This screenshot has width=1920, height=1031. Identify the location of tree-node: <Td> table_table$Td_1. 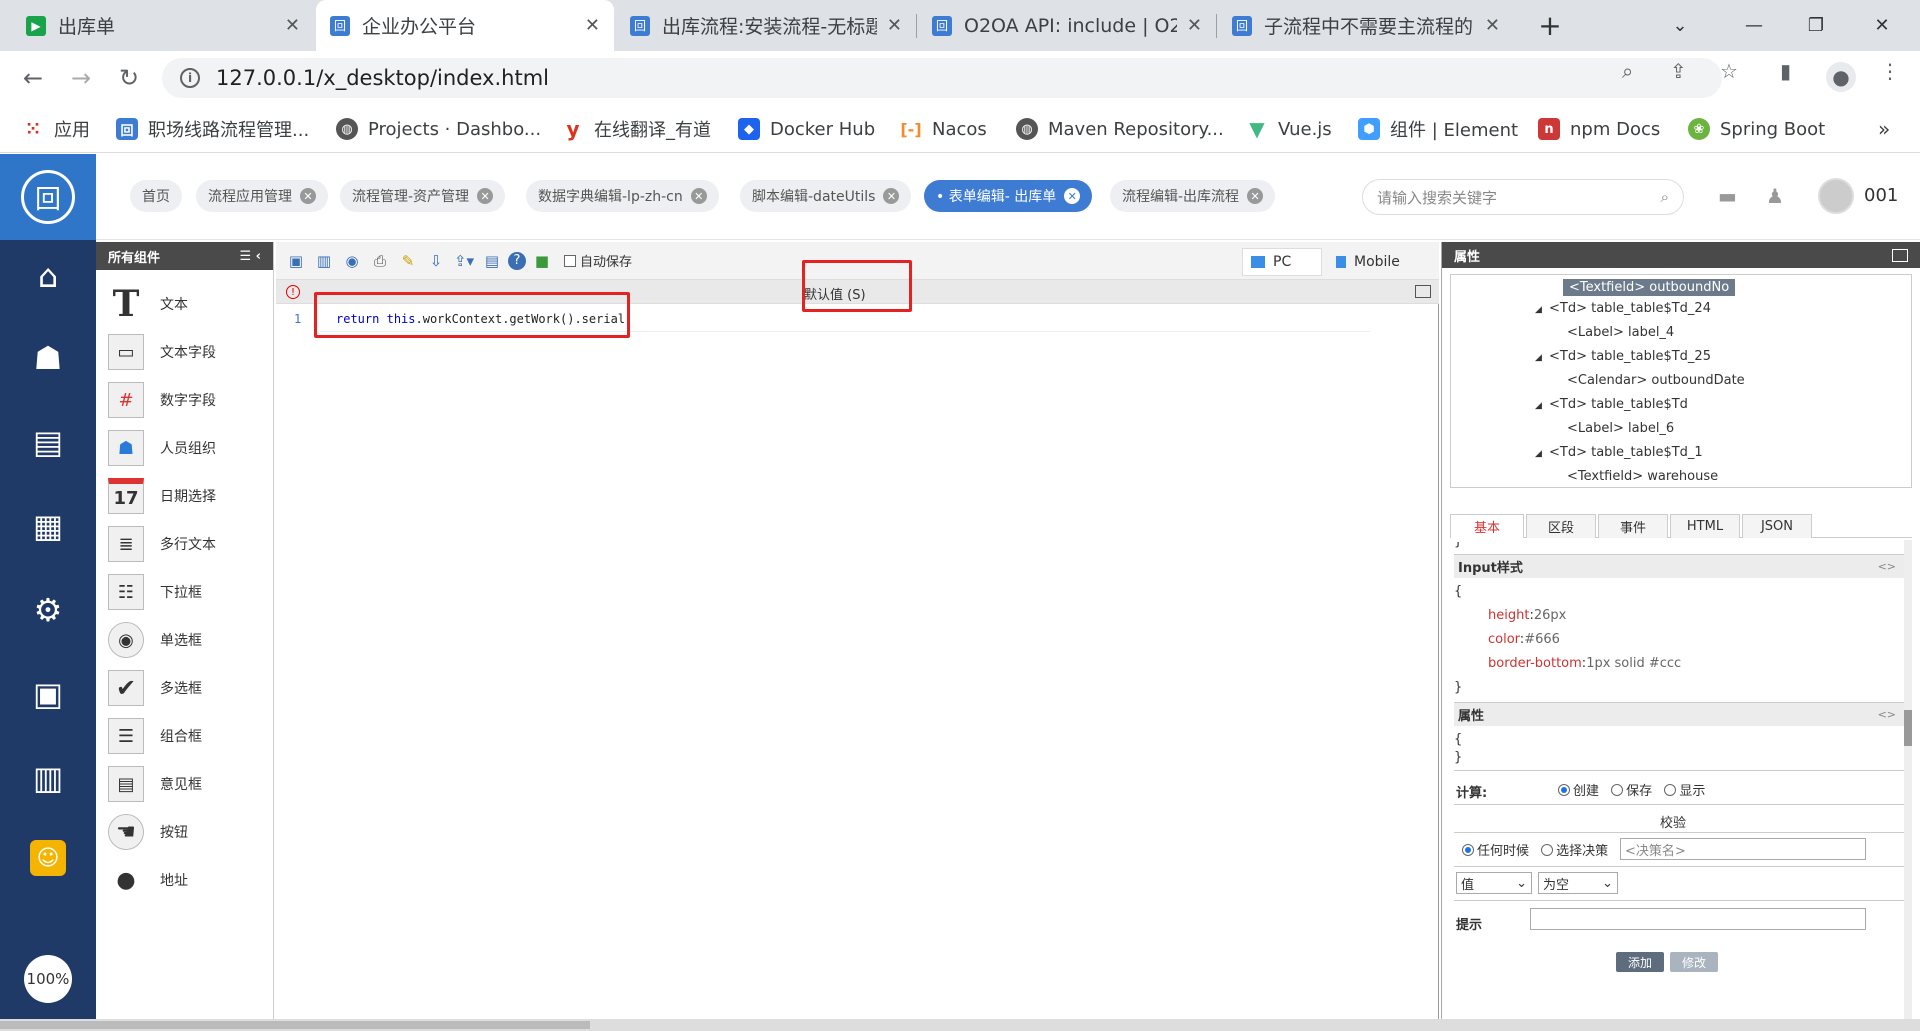
(1626, 452).